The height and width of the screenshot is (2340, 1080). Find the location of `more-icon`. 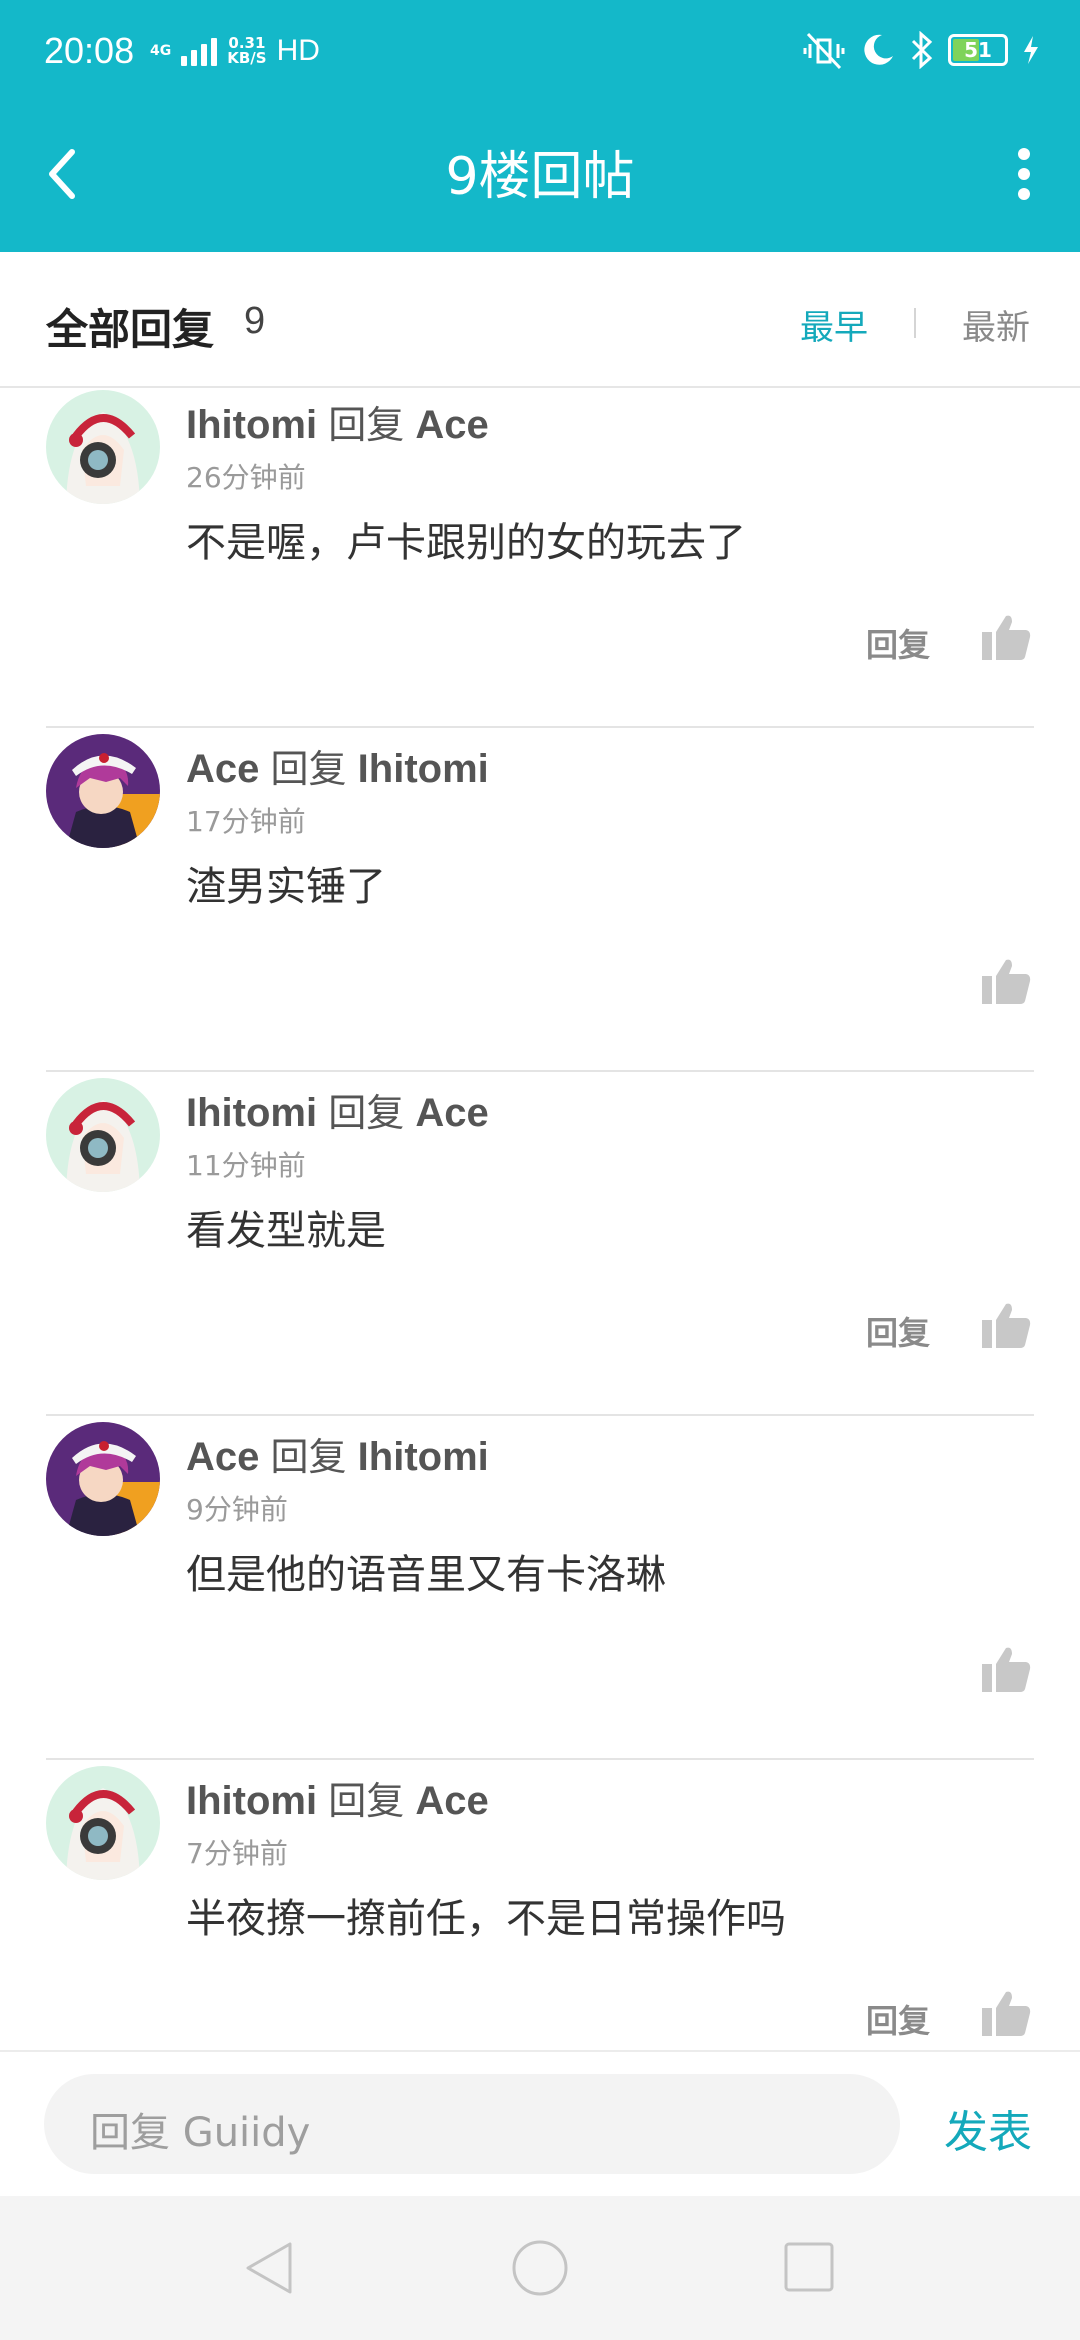

more-icon is located at coordinates (1024, 174).